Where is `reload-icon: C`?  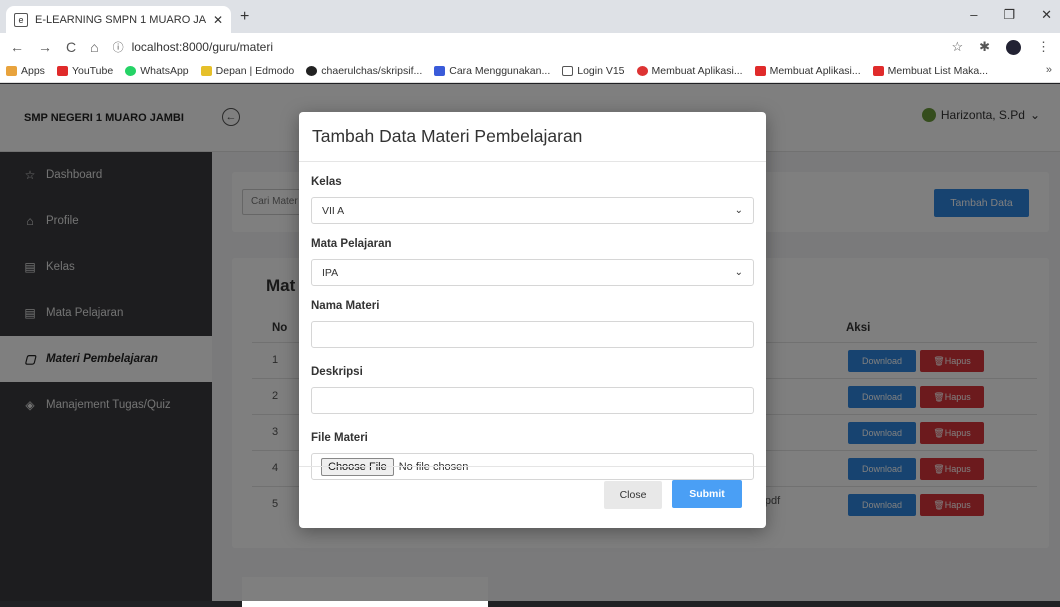
reload-icon: C is located at coordinates (71, 47).